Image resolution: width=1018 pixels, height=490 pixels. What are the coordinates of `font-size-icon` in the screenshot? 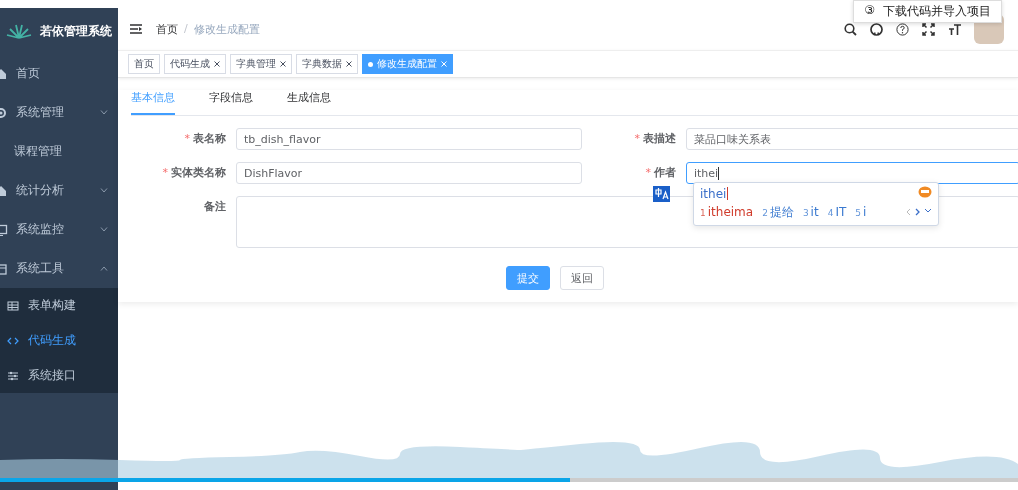 It's located at (954, 29).